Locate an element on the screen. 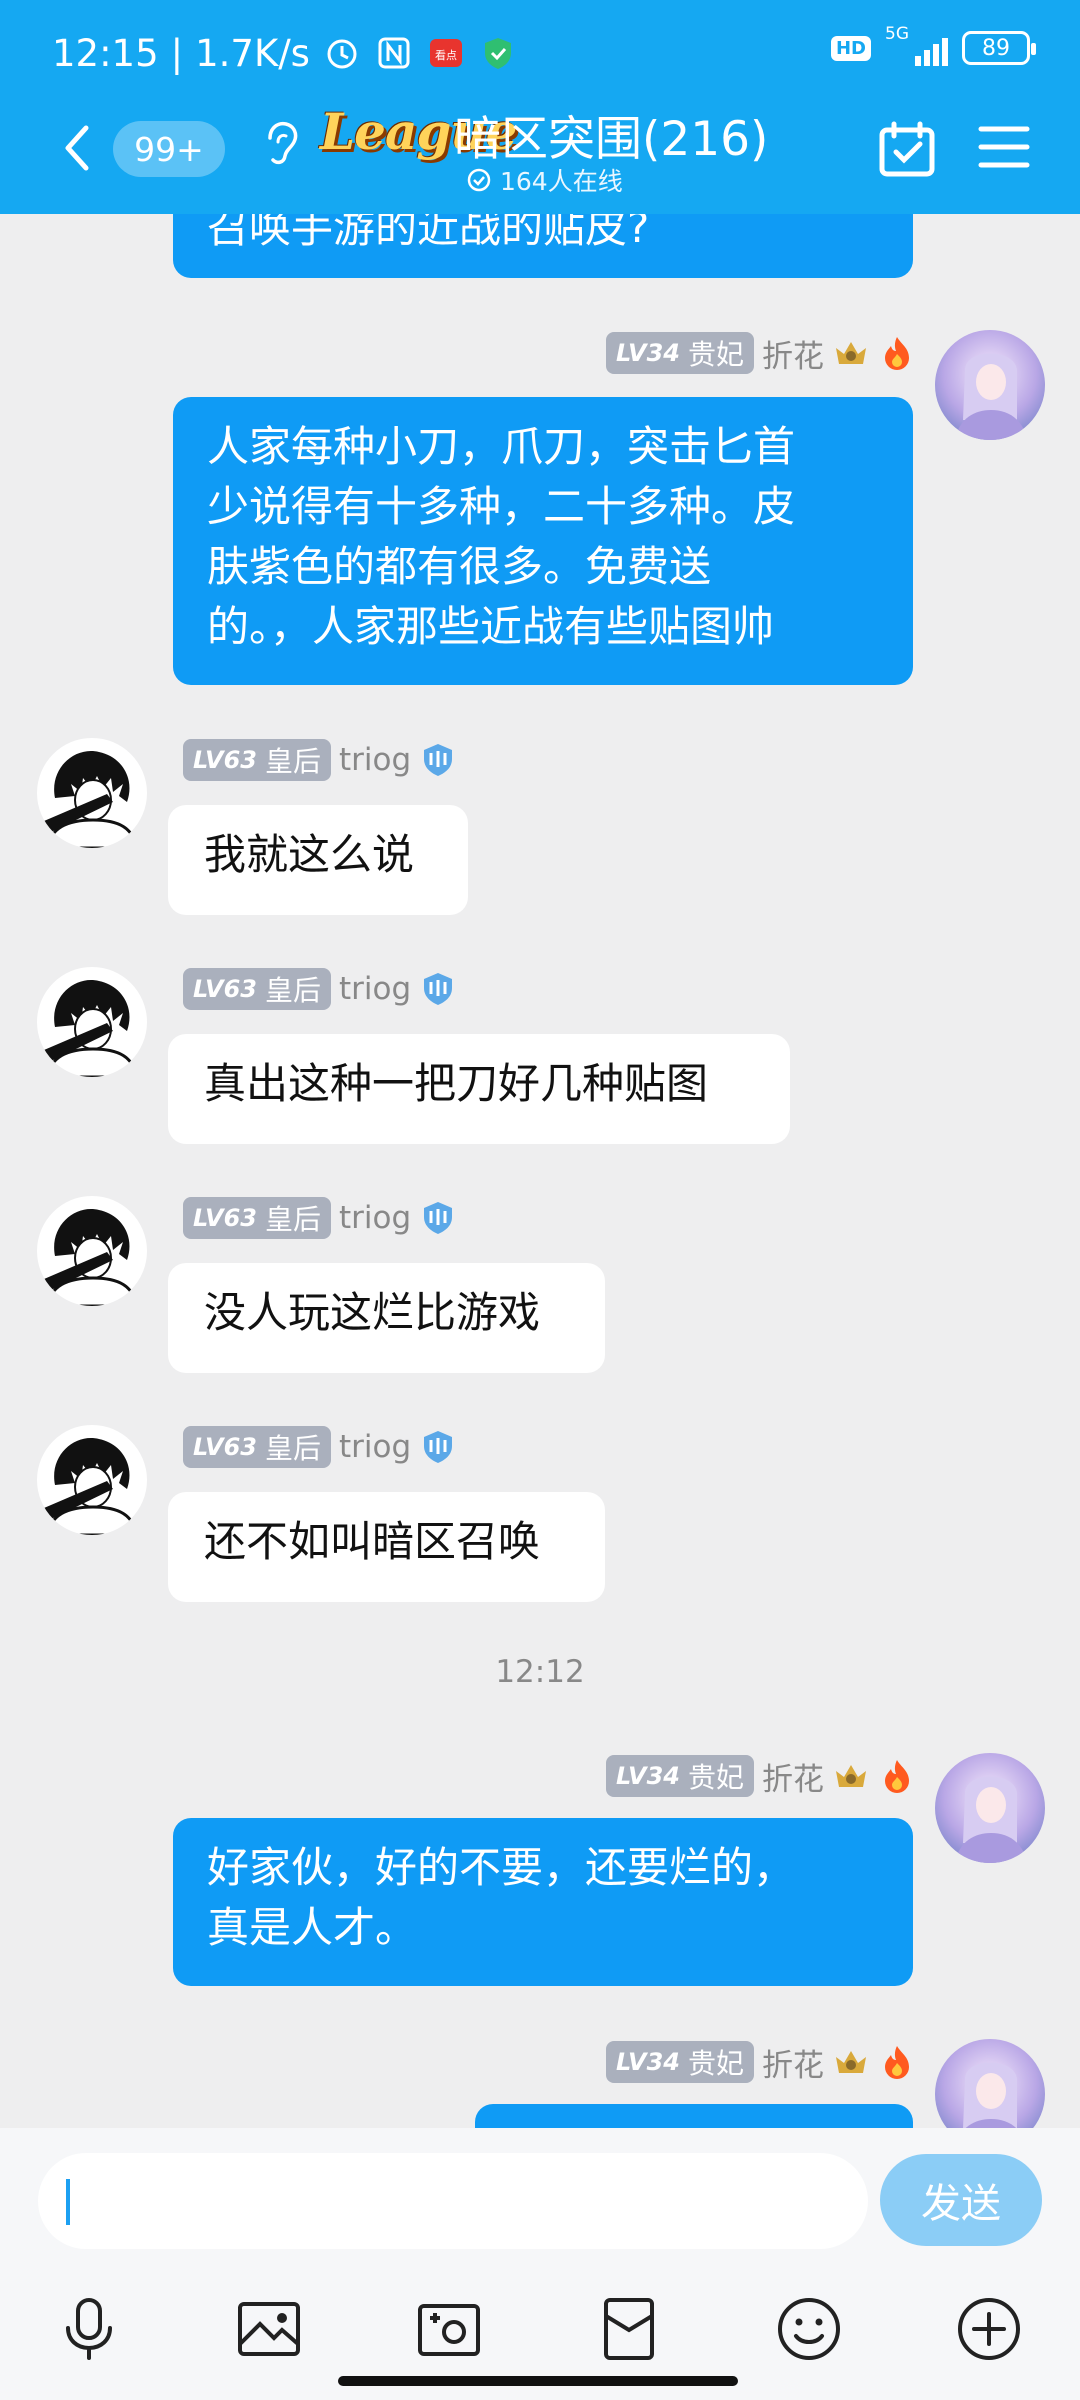 This screenshot has width=1080, height=2400. status-bar-right: HD 5G 89 is located at coordinates (933, 45).